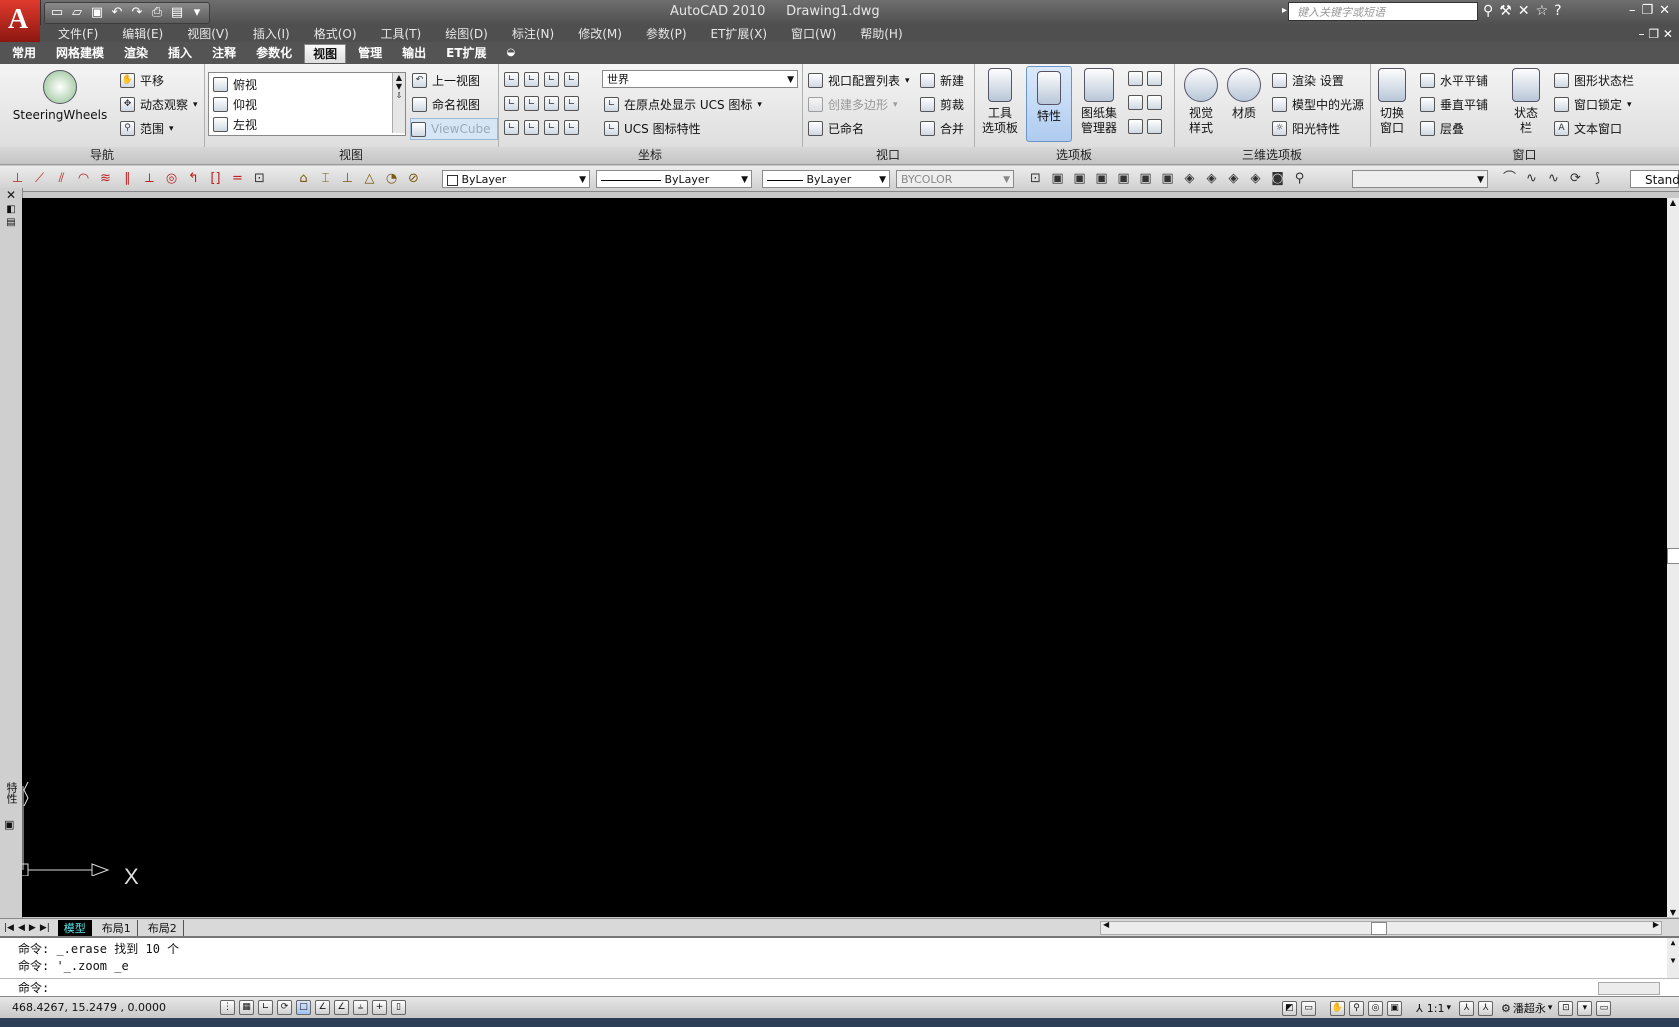 The width and height of the screenshot is (1679, 1027). I want to click on sun-properties-button: ☼ 阳光特性, so click(1306, 128).